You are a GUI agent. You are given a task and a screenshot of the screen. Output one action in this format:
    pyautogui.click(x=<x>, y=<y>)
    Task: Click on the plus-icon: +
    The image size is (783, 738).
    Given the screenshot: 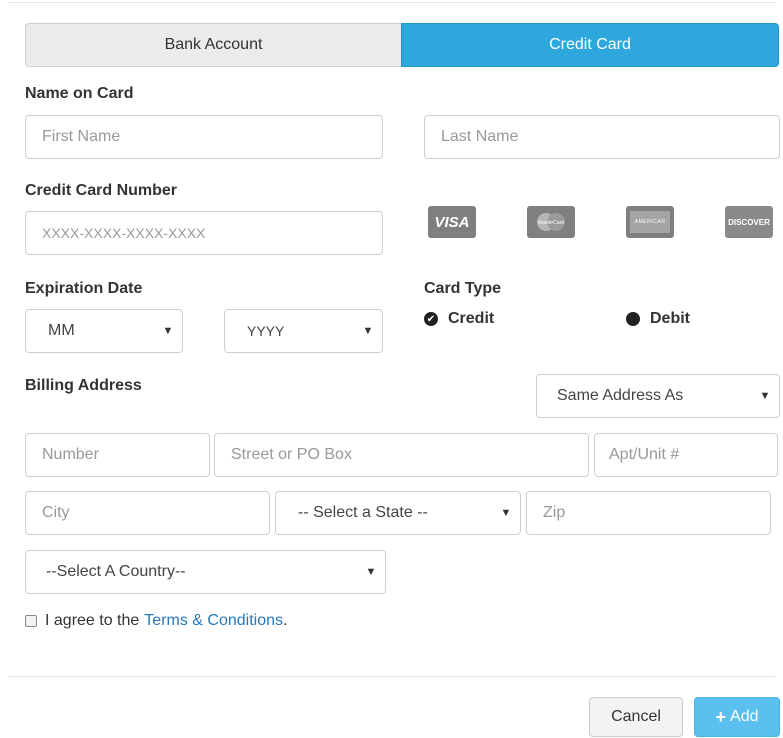 What is the action you would take?
    pyautogui.click(x=721, y=716)
    